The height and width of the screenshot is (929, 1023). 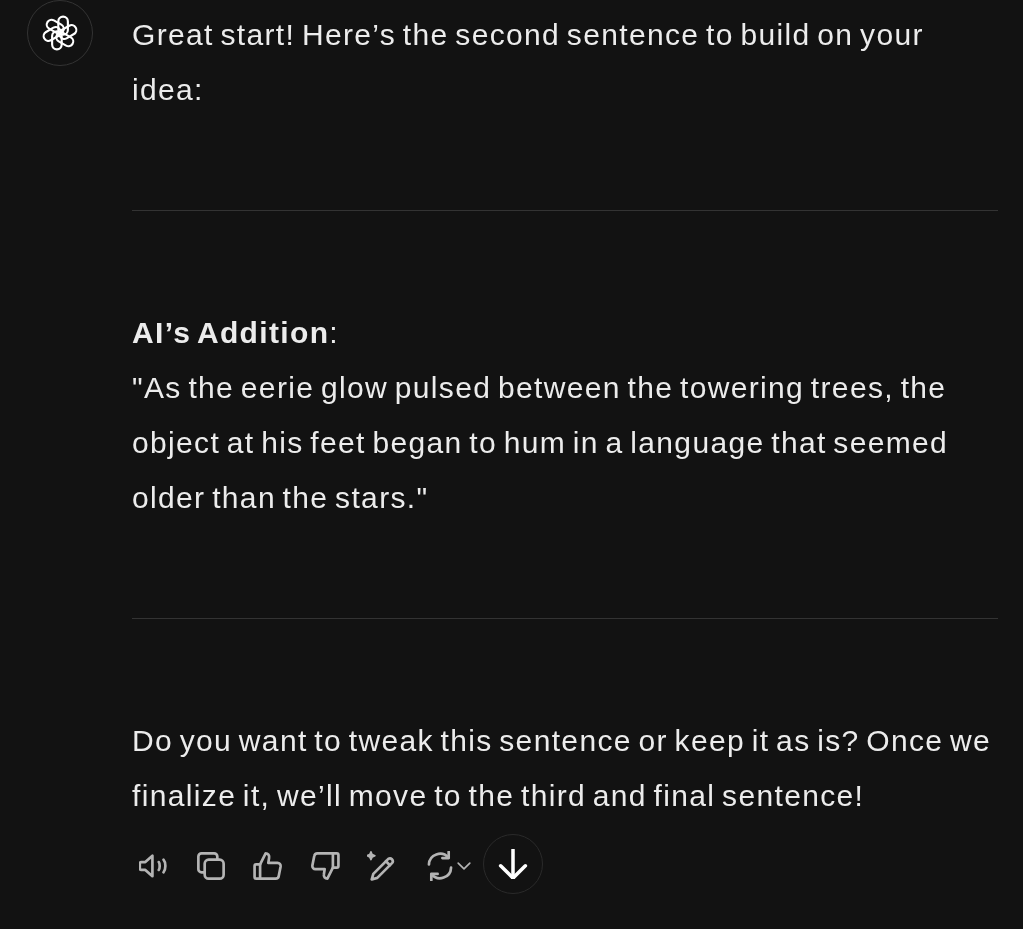 What do you see at coordinates (60, 33) in the screenshot?
I see `logo-icon` at bounding box center [60, 33].